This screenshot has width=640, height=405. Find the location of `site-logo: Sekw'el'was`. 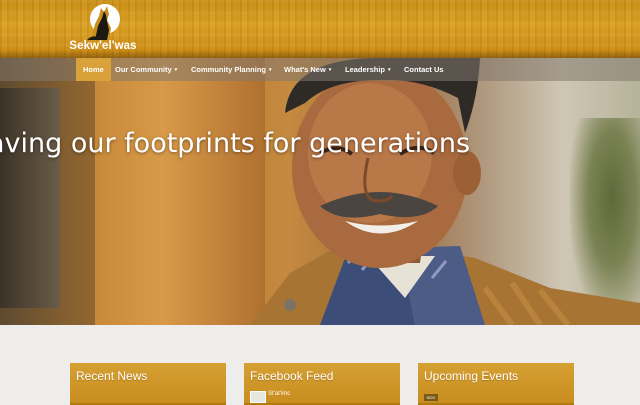

site-logo: Sekw'el'was is located at coordinates (103, 28).